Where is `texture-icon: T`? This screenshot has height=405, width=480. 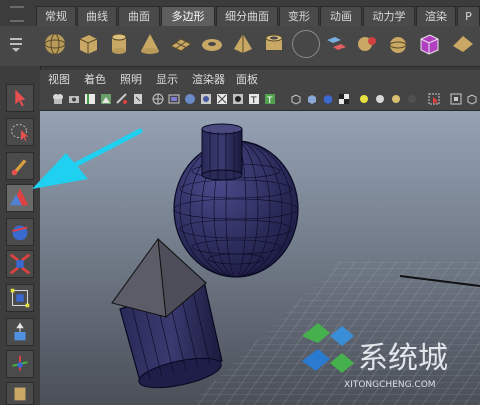
texture-icon: T is located at coordinates (254, 99).